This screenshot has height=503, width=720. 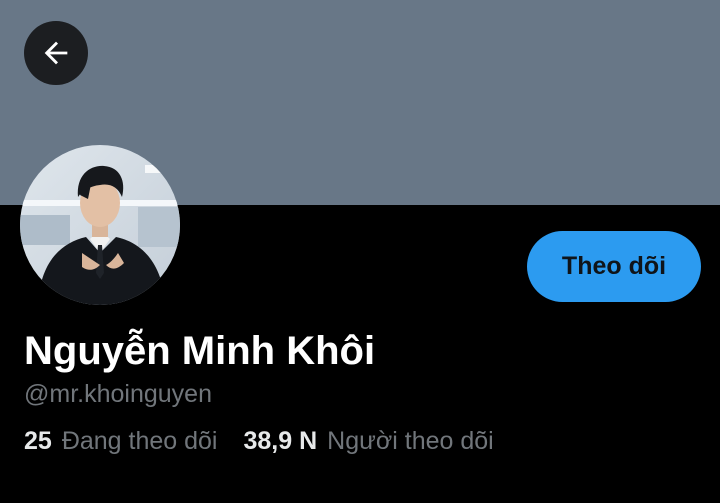 I want to click on following-label: Đang theo dõi, so click(x=139, y=441).